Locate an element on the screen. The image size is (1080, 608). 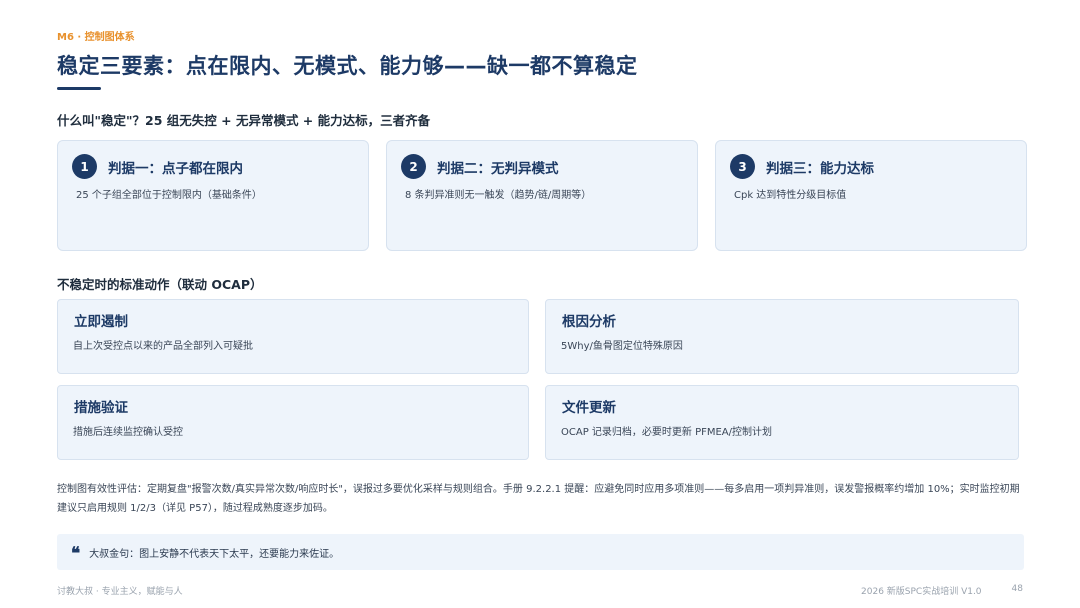
criterion-card-3: 3 判据三：能力达标 Cpk 达到特性分级目标值 is located at coordinates (871, 195).